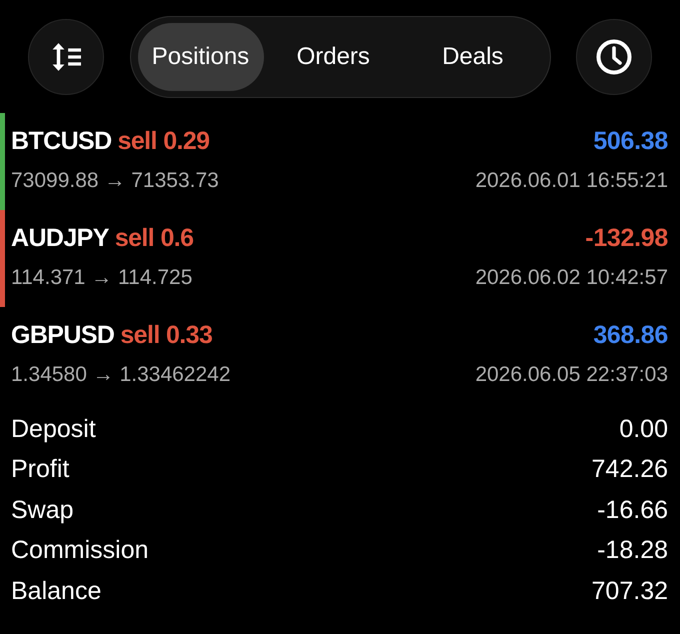  What do you see at coordinates (61, 141) in the screenshot?
I see `symbol-text: BTCUSD` at bounding box center [61, 141].